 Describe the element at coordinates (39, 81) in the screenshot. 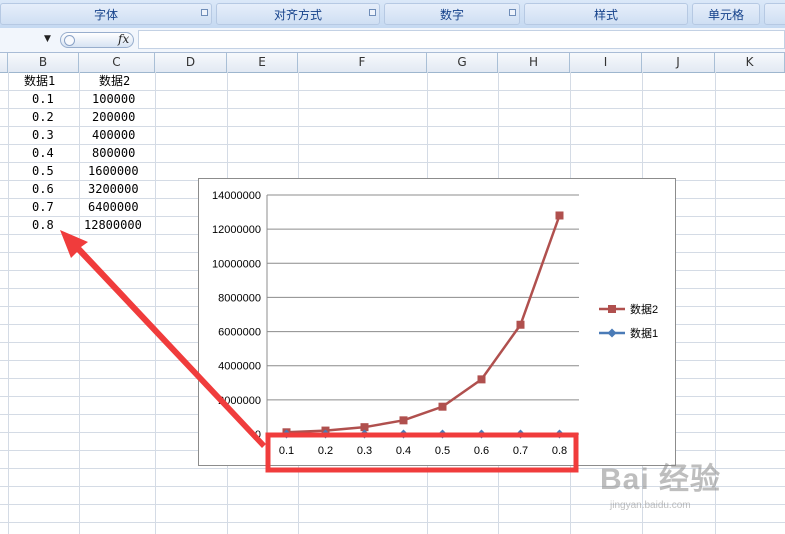

I see `cell-b-header: 数据1` at that location.